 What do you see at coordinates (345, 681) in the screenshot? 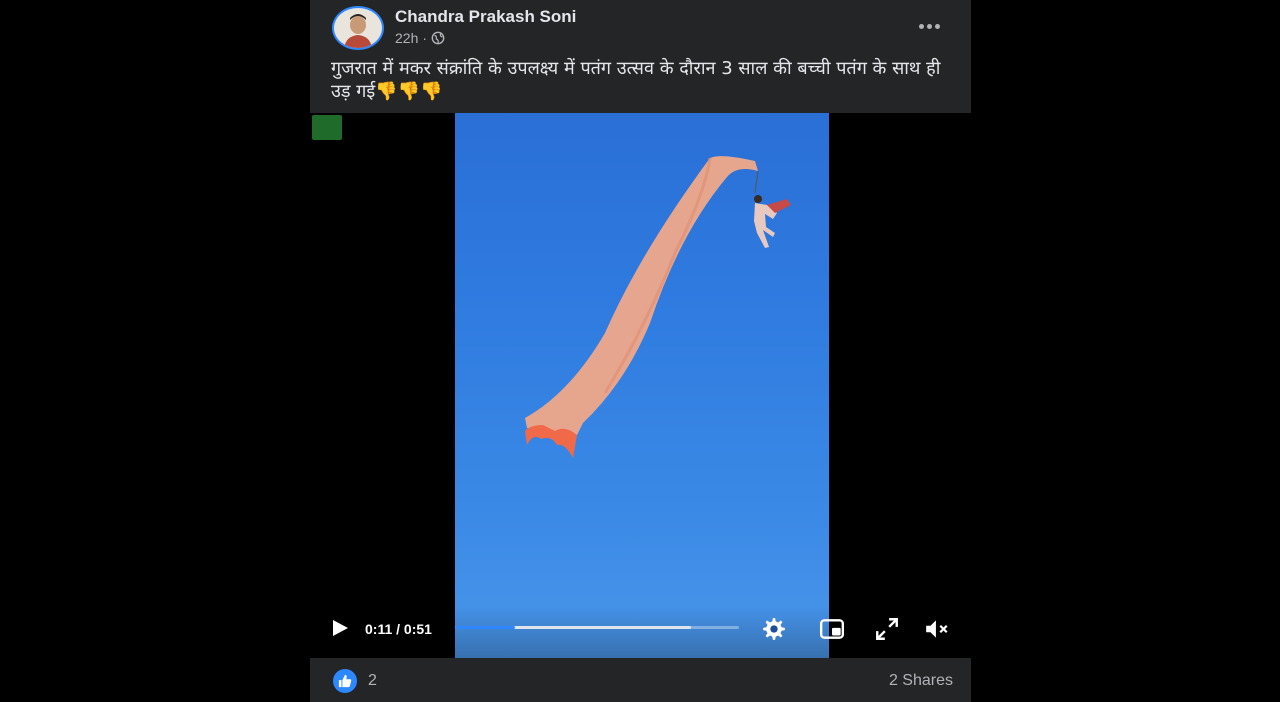
I see `like-icon` at bounding box center [345, 681].